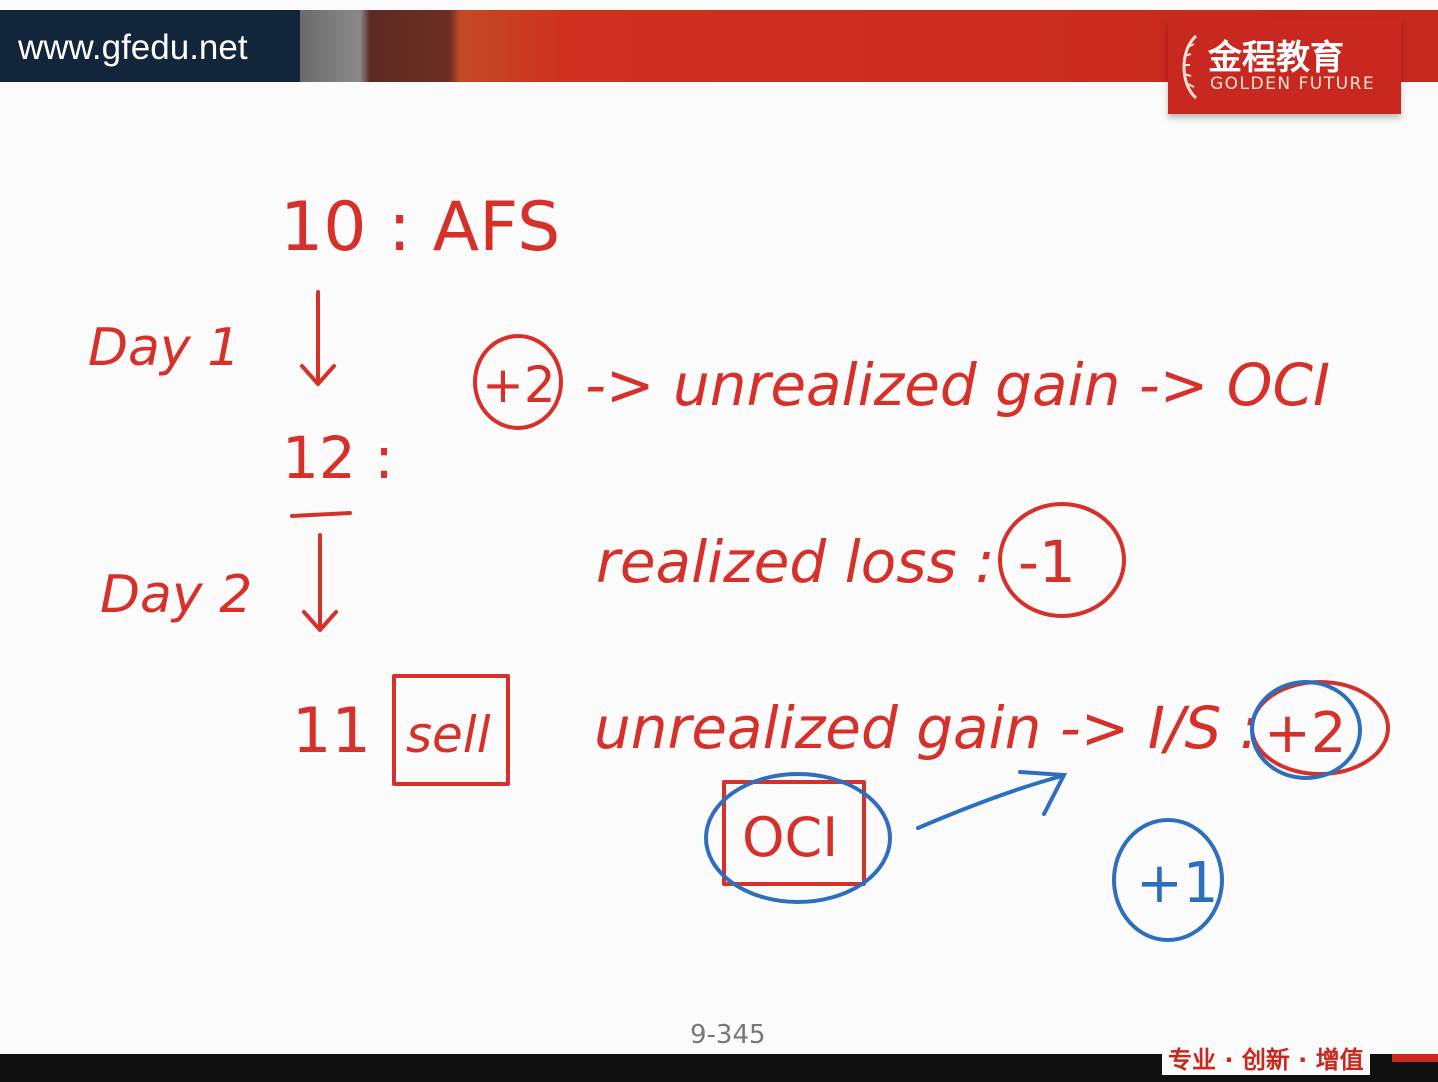 The image size is (1438, 1082). Describe the element at coordinates (321, 514) in the screenshot. I see `underline` at that location.